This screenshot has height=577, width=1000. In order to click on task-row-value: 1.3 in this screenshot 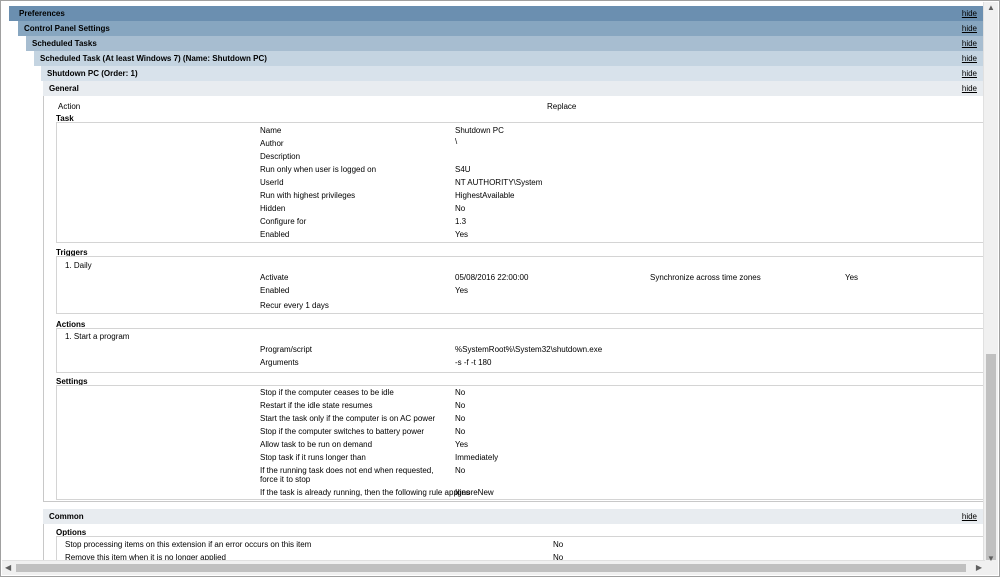, I will do `click(461, 221)`.